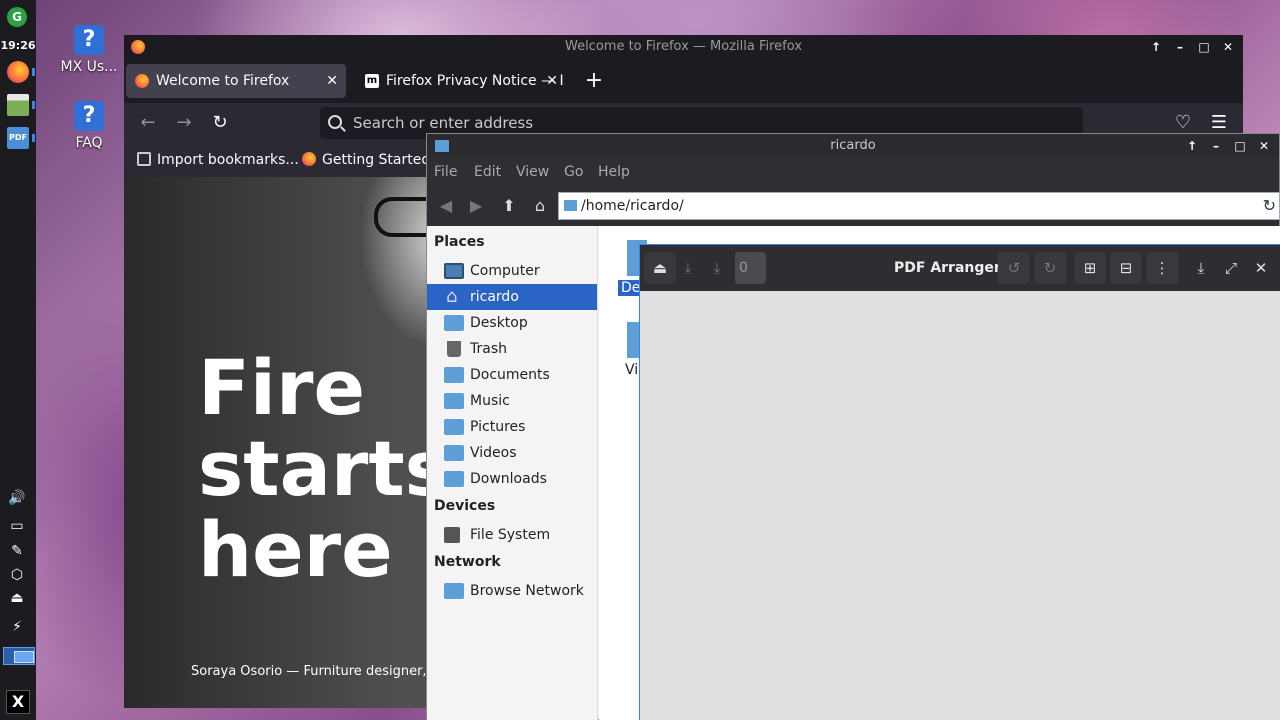  I want to click on workspace-pager, so click(19, 656).